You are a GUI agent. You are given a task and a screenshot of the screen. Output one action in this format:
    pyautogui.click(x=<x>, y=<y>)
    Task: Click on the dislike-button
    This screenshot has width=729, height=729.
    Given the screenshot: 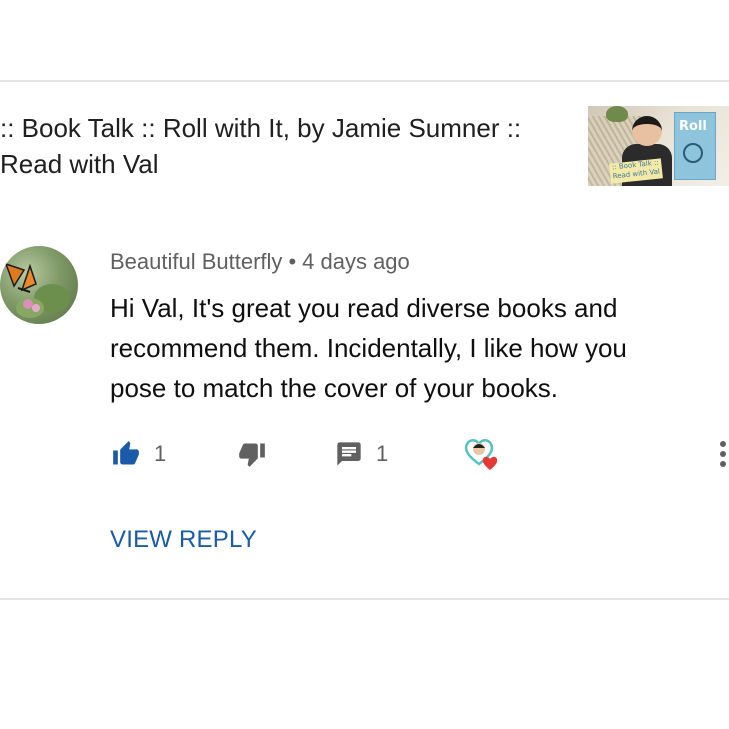 What is the action you would take?
    pyautogui.click(x=252, y=454)
    